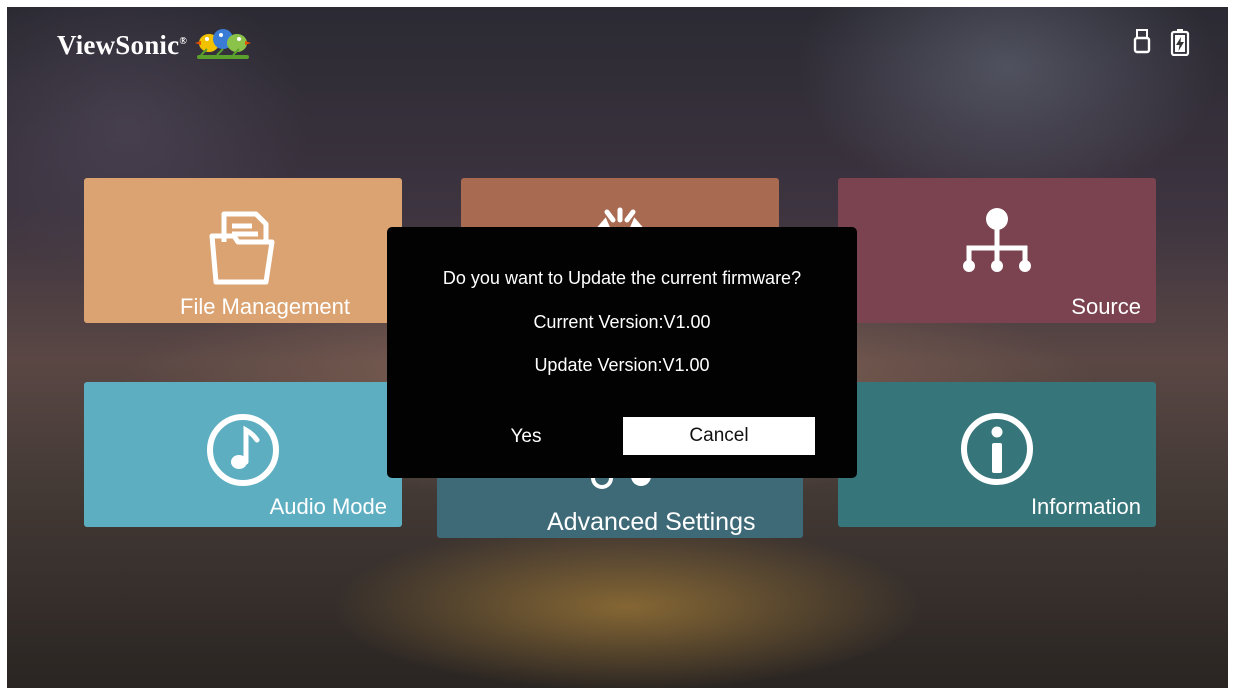  Describe the element at coordinates (1142, 41) in the screenshot. I see `usb-drive-icon` at that location.